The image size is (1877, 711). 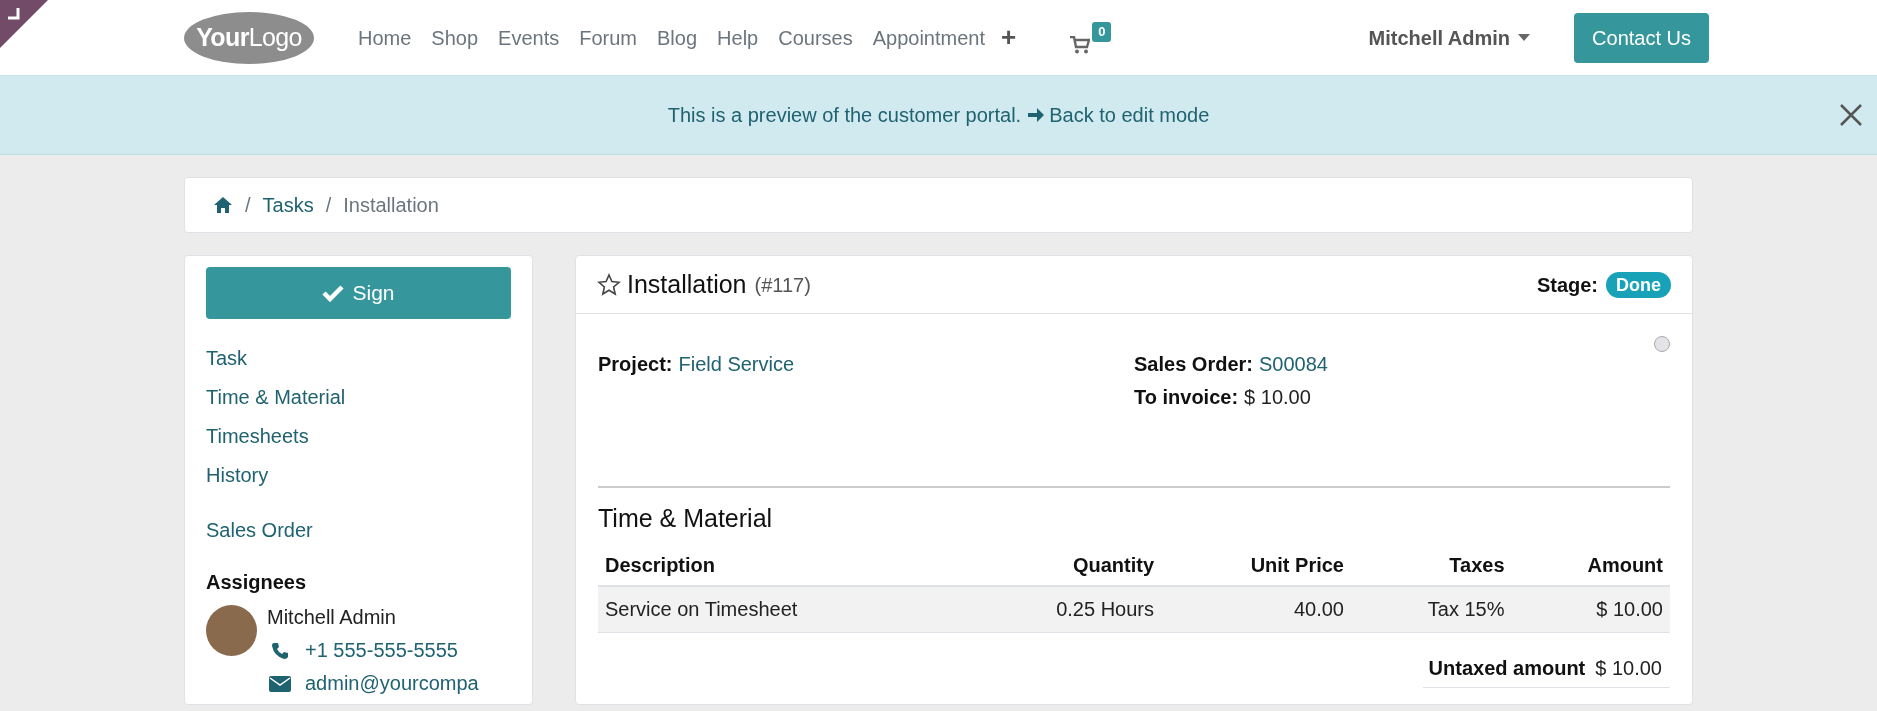 What do you see at coordinates (392, 683) in the screenshot?
I see `assignee-email: admin@yourcompa` at bounding box center [392, 683].